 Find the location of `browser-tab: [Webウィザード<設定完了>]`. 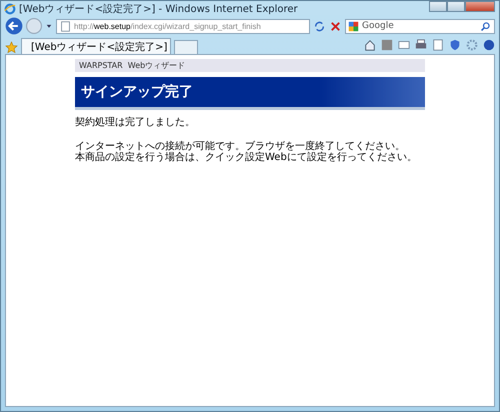

browser-tab: [Webウィザード<設定完了>] is located at coordinates (96, 46).